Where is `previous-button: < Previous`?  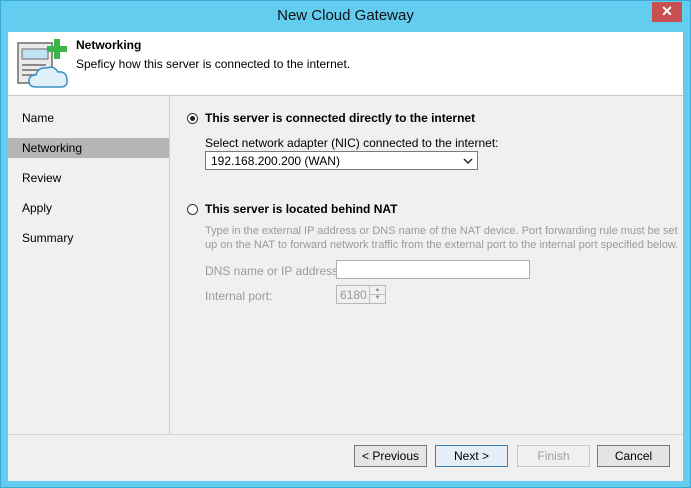
previous-button: < Previous is located at coordinates (390, 456).